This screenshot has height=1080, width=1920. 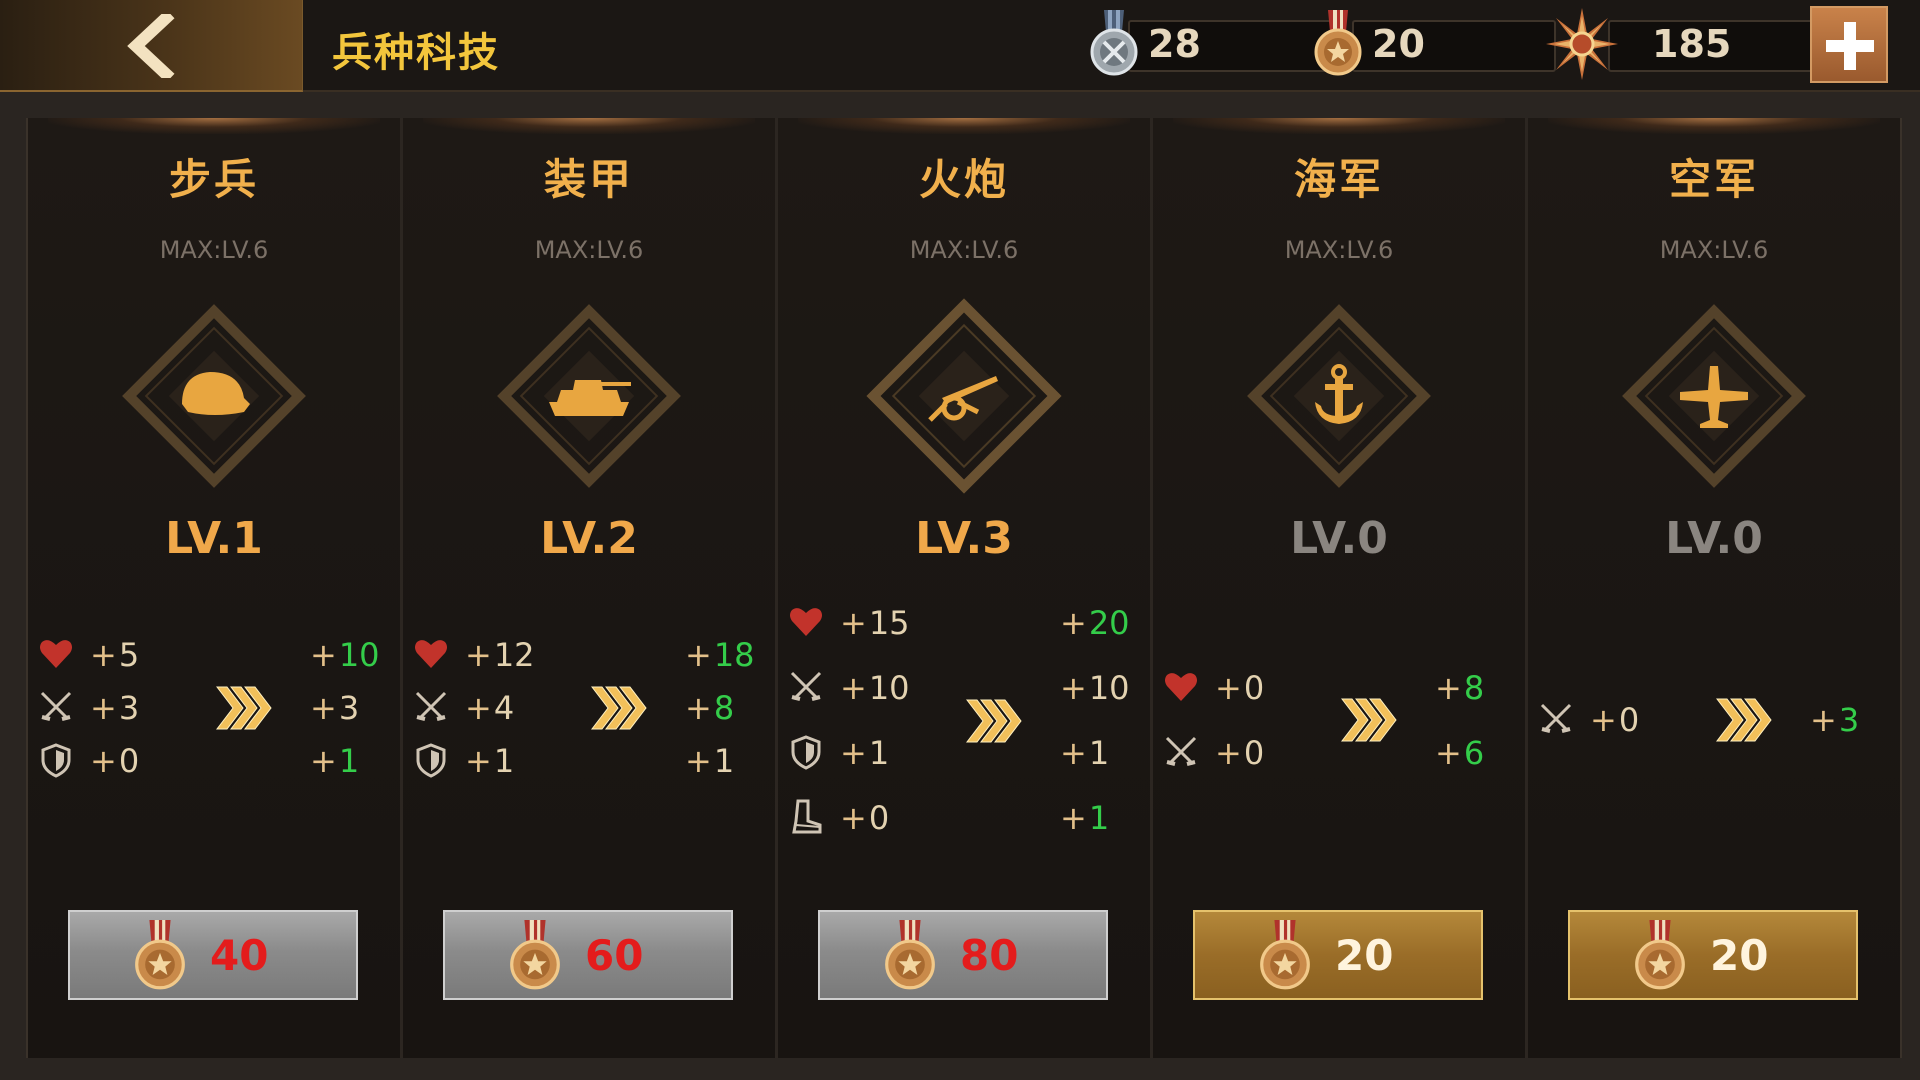 I want to click on upgrade-button: 60, so click(x=588, y=955).